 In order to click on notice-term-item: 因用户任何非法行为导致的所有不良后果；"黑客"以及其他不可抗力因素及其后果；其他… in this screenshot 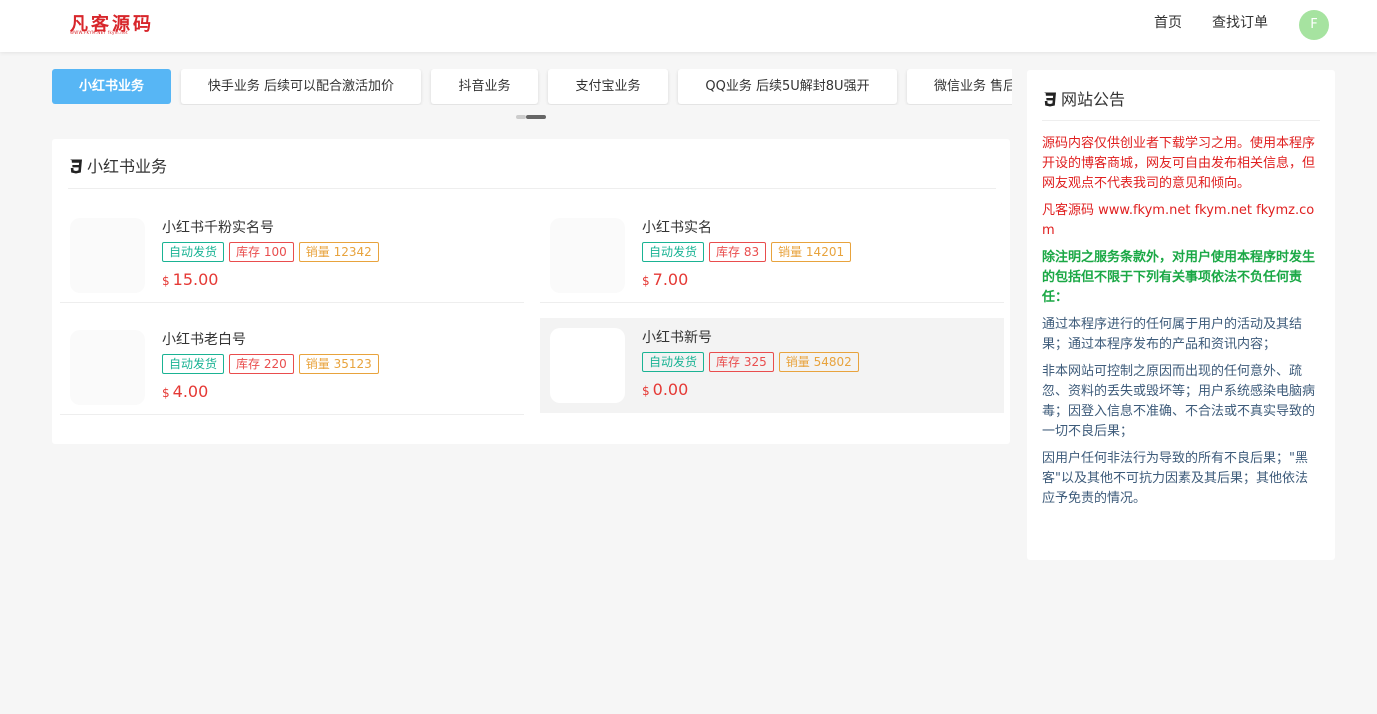, I will do `click(1175, 478)`.